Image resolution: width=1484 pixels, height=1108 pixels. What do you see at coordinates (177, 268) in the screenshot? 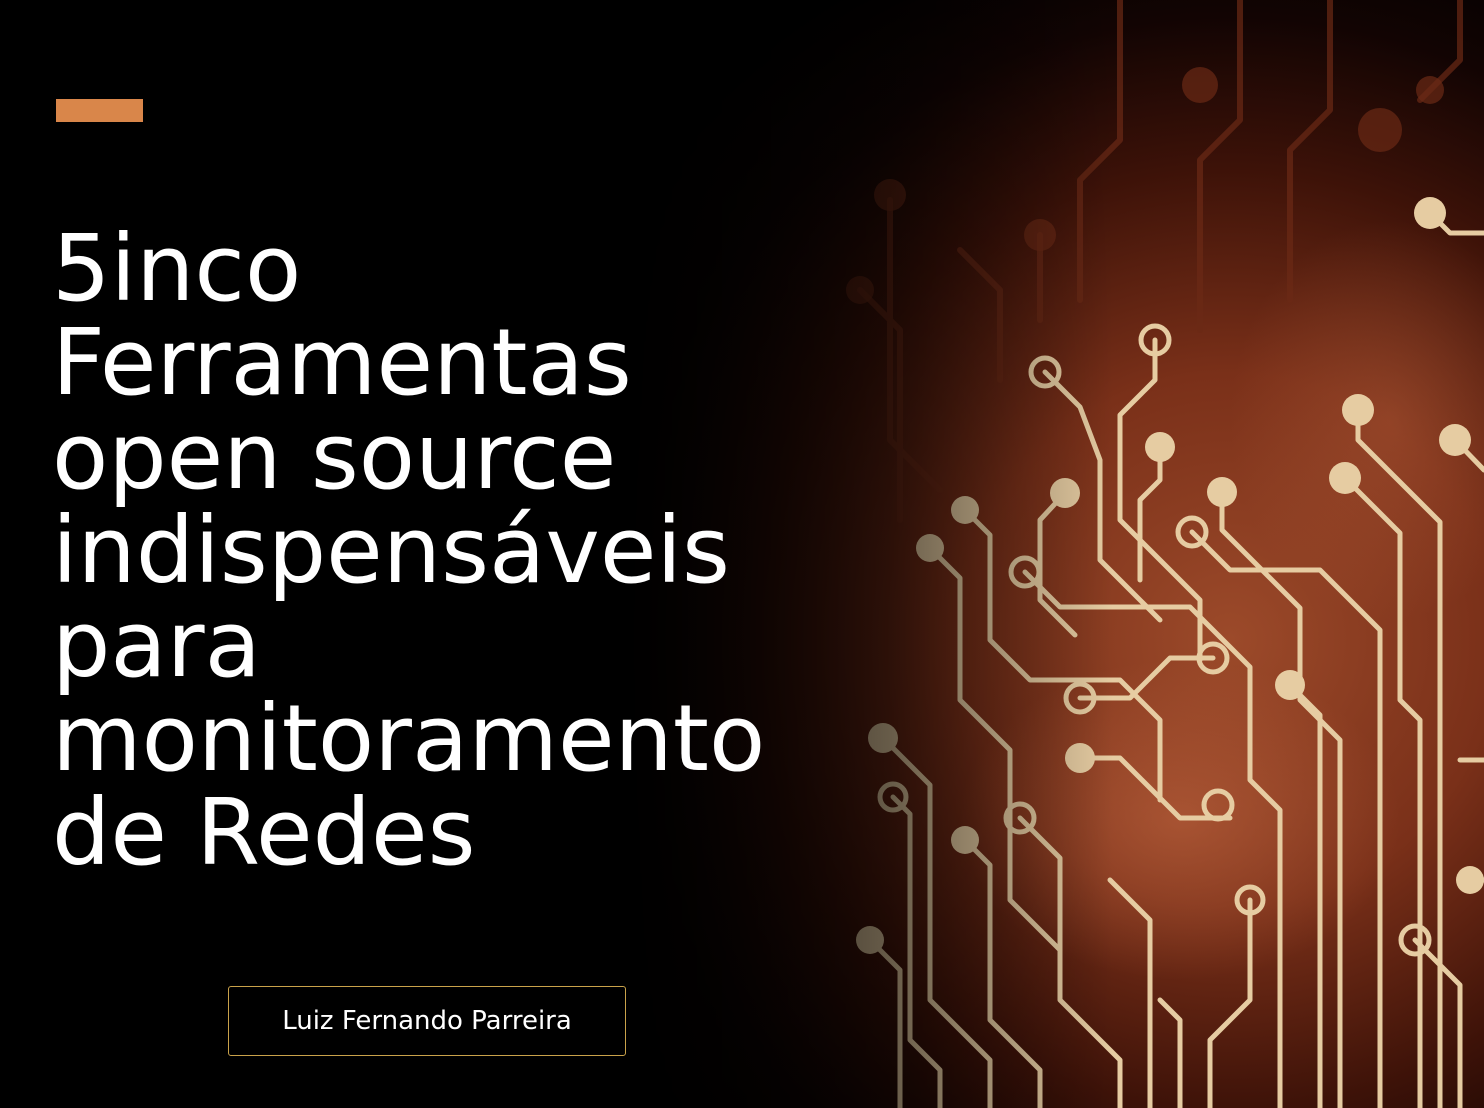
I see `title-line: 5inco` at bounding box center [177, 268].